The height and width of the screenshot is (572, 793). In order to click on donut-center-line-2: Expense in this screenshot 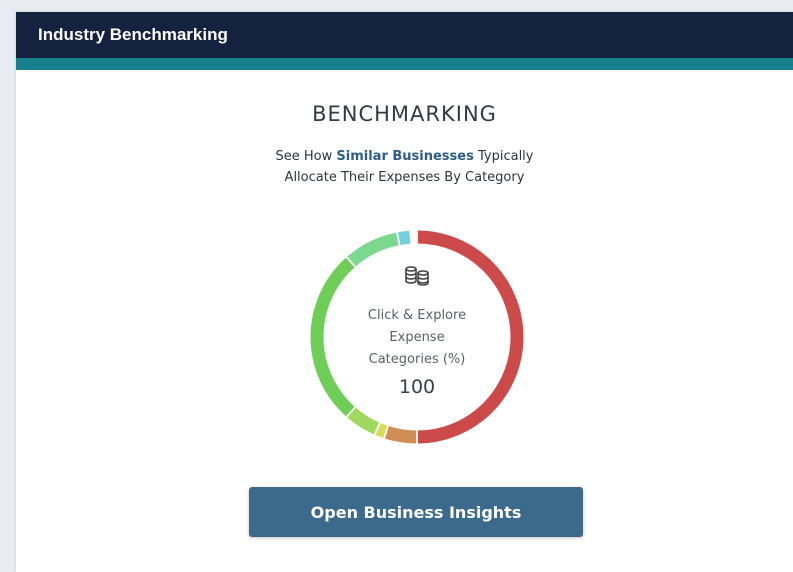, I will do `click(416, 337)`.